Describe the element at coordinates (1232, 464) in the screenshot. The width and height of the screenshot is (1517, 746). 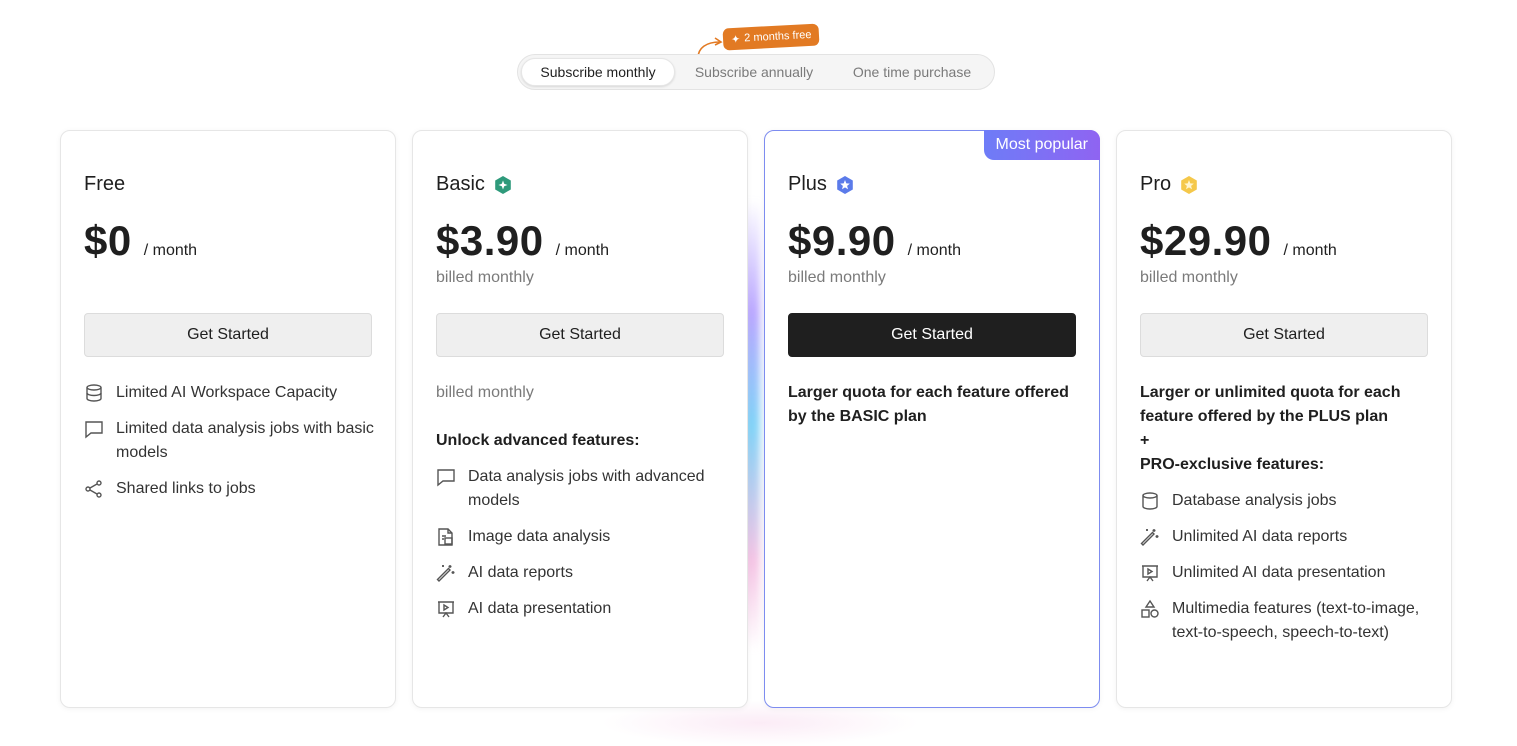
I see `features-heading: PRO-exclusive features:` at that location.